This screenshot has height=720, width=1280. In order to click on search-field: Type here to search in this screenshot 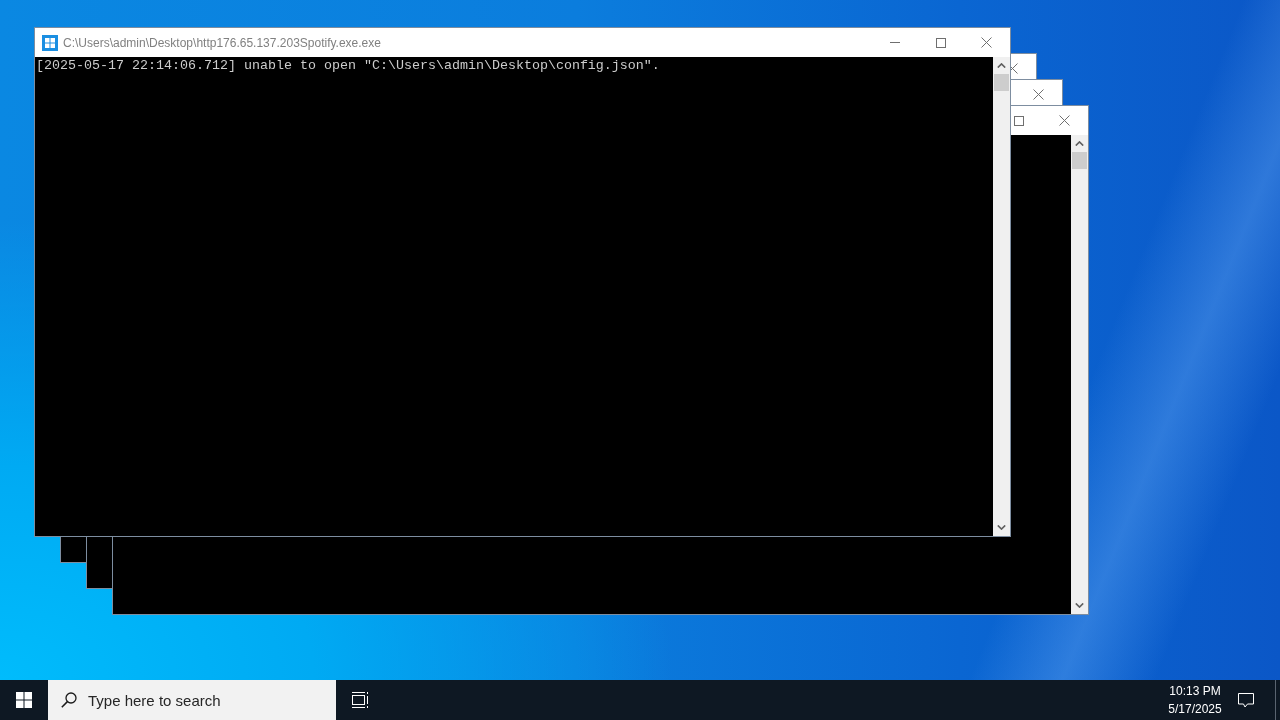, I will do `click(192, 700)`.